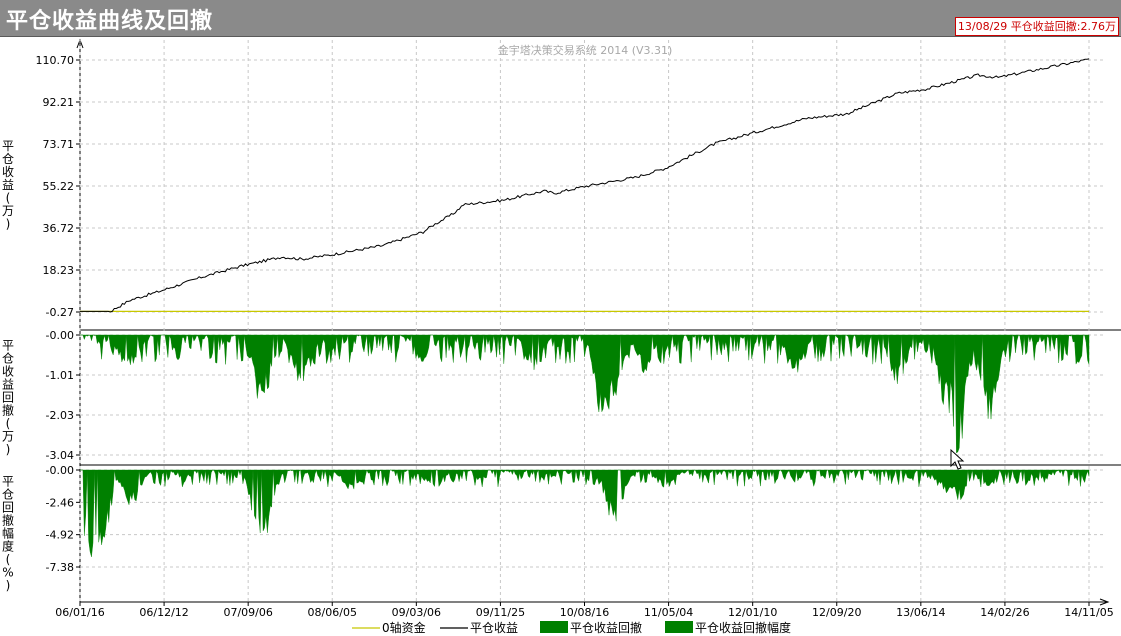 The image size is (1121, 636). Describe the element at coordinates (585, 513) in the screenshot. I see `drawdown-pct-area` at that location.